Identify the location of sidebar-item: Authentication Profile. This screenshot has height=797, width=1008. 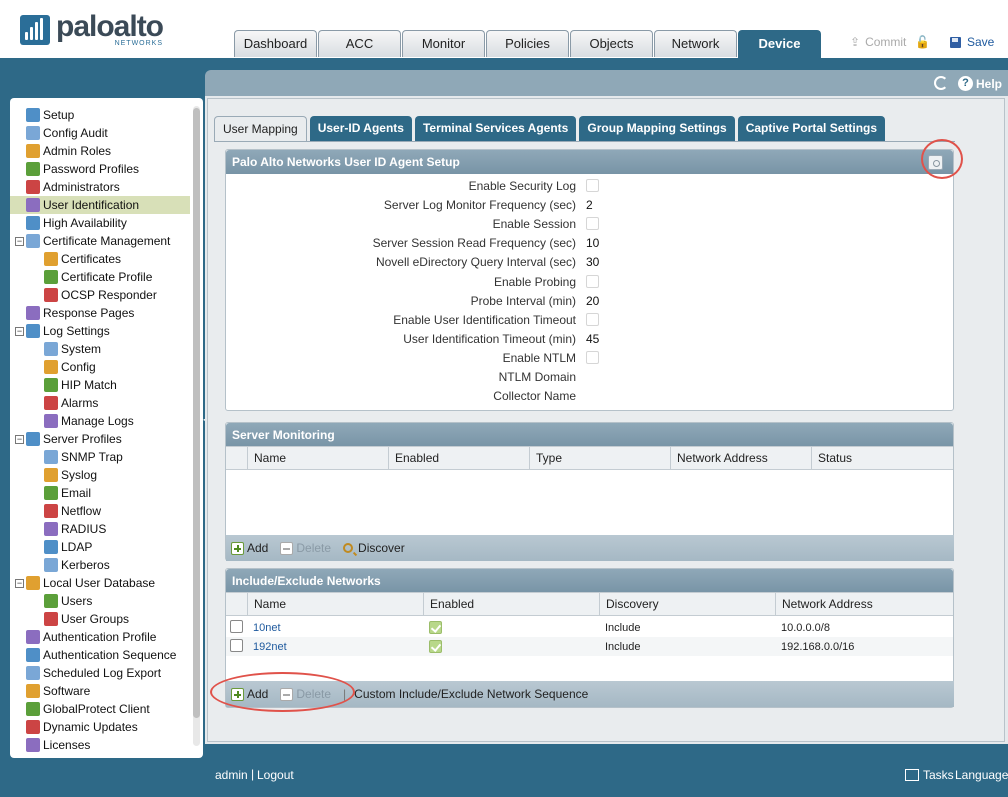
(100, 637).